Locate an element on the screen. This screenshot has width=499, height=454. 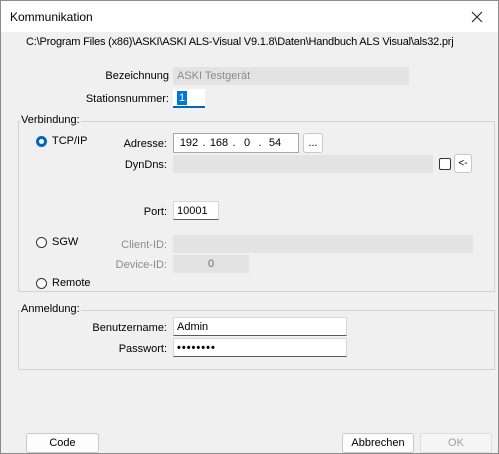
cancel-button: Abbrechen is located at coordinates (378, 443).